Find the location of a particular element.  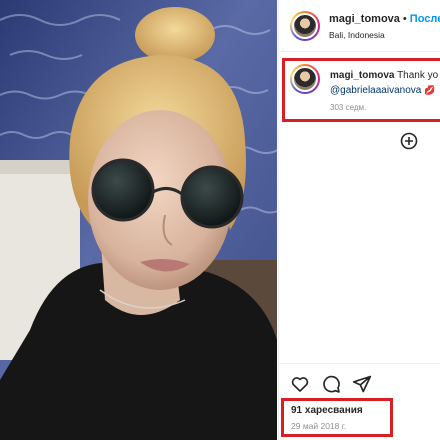

action-bar is located at coordinates (359, 381).